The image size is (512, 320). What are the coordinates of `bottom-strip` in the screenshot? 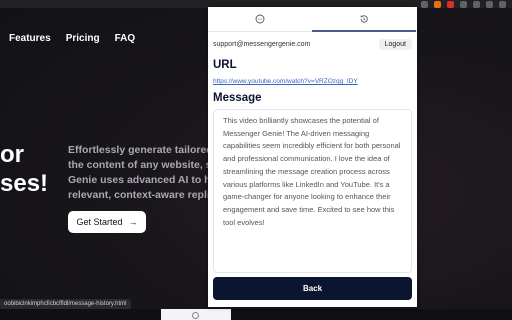 It's located at (256, 314).